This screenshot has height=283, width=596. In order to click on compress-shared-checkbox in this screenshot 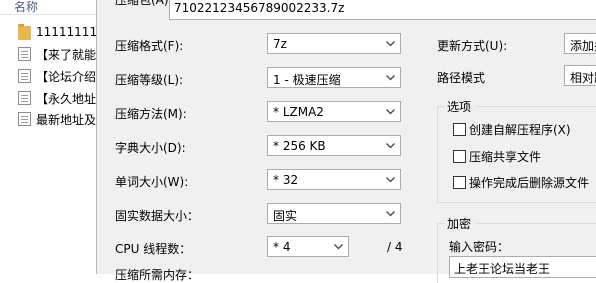, I will do `click(459, 156)`.